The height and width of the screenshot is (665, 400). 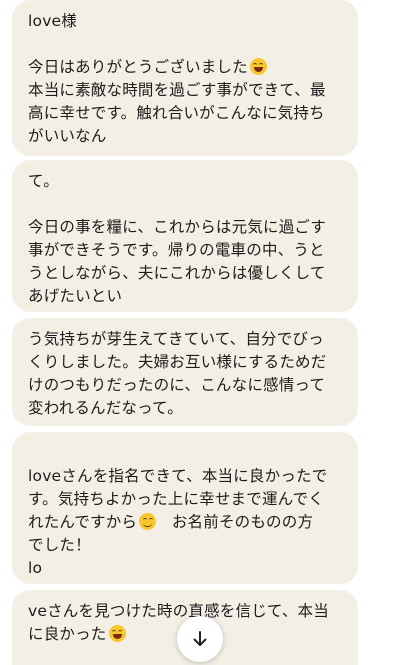 What do you see at coordinates (176, 113) in the screenshot?
I see `message-line: 高に幸せです。触れ合いがこんなに気持ち` at bounding box center [176, 113].